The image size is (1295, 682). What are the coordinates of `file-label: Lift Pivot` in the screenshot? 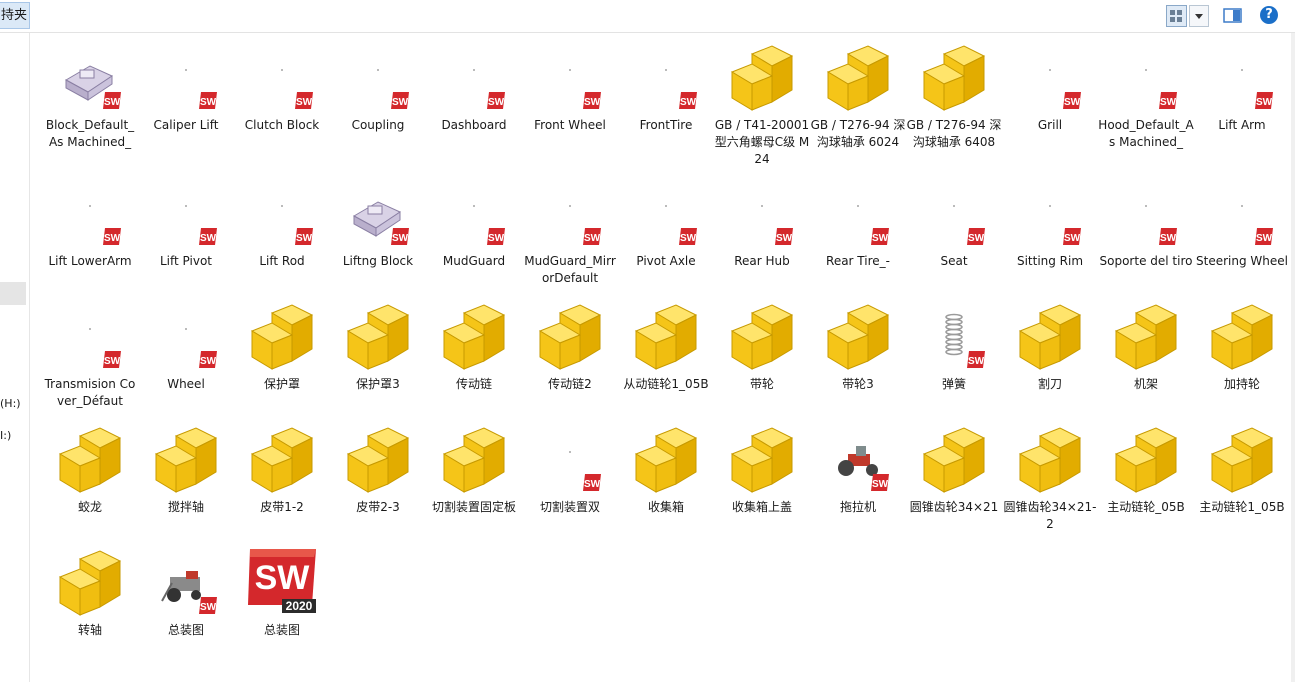 It's located at (185, 261).